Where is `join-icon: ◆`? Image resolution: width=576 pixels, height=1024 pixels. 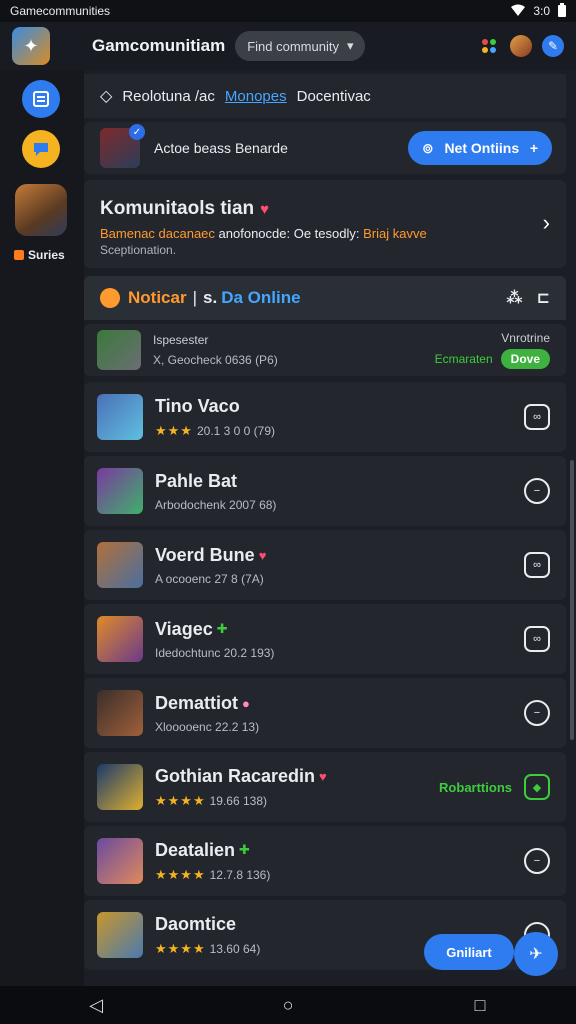 join-icon: ◆ is located at coordinates (537, 787).